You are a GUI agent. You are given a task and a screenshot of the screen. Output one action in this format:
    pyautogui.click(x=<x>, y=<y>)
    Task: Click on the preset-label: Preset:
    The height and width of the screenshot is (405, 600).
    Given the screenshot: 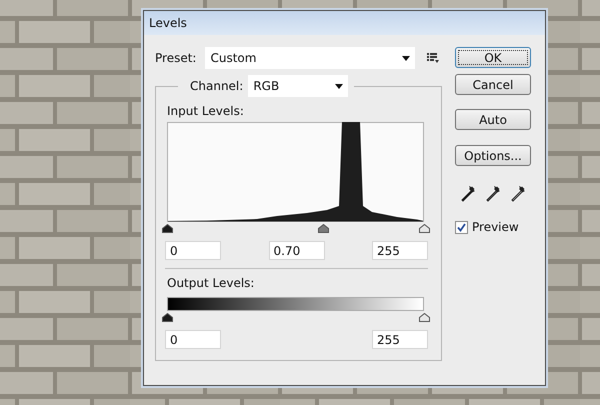 What is the action you would take?
    pyautogui.click(x=175, y=58)
    